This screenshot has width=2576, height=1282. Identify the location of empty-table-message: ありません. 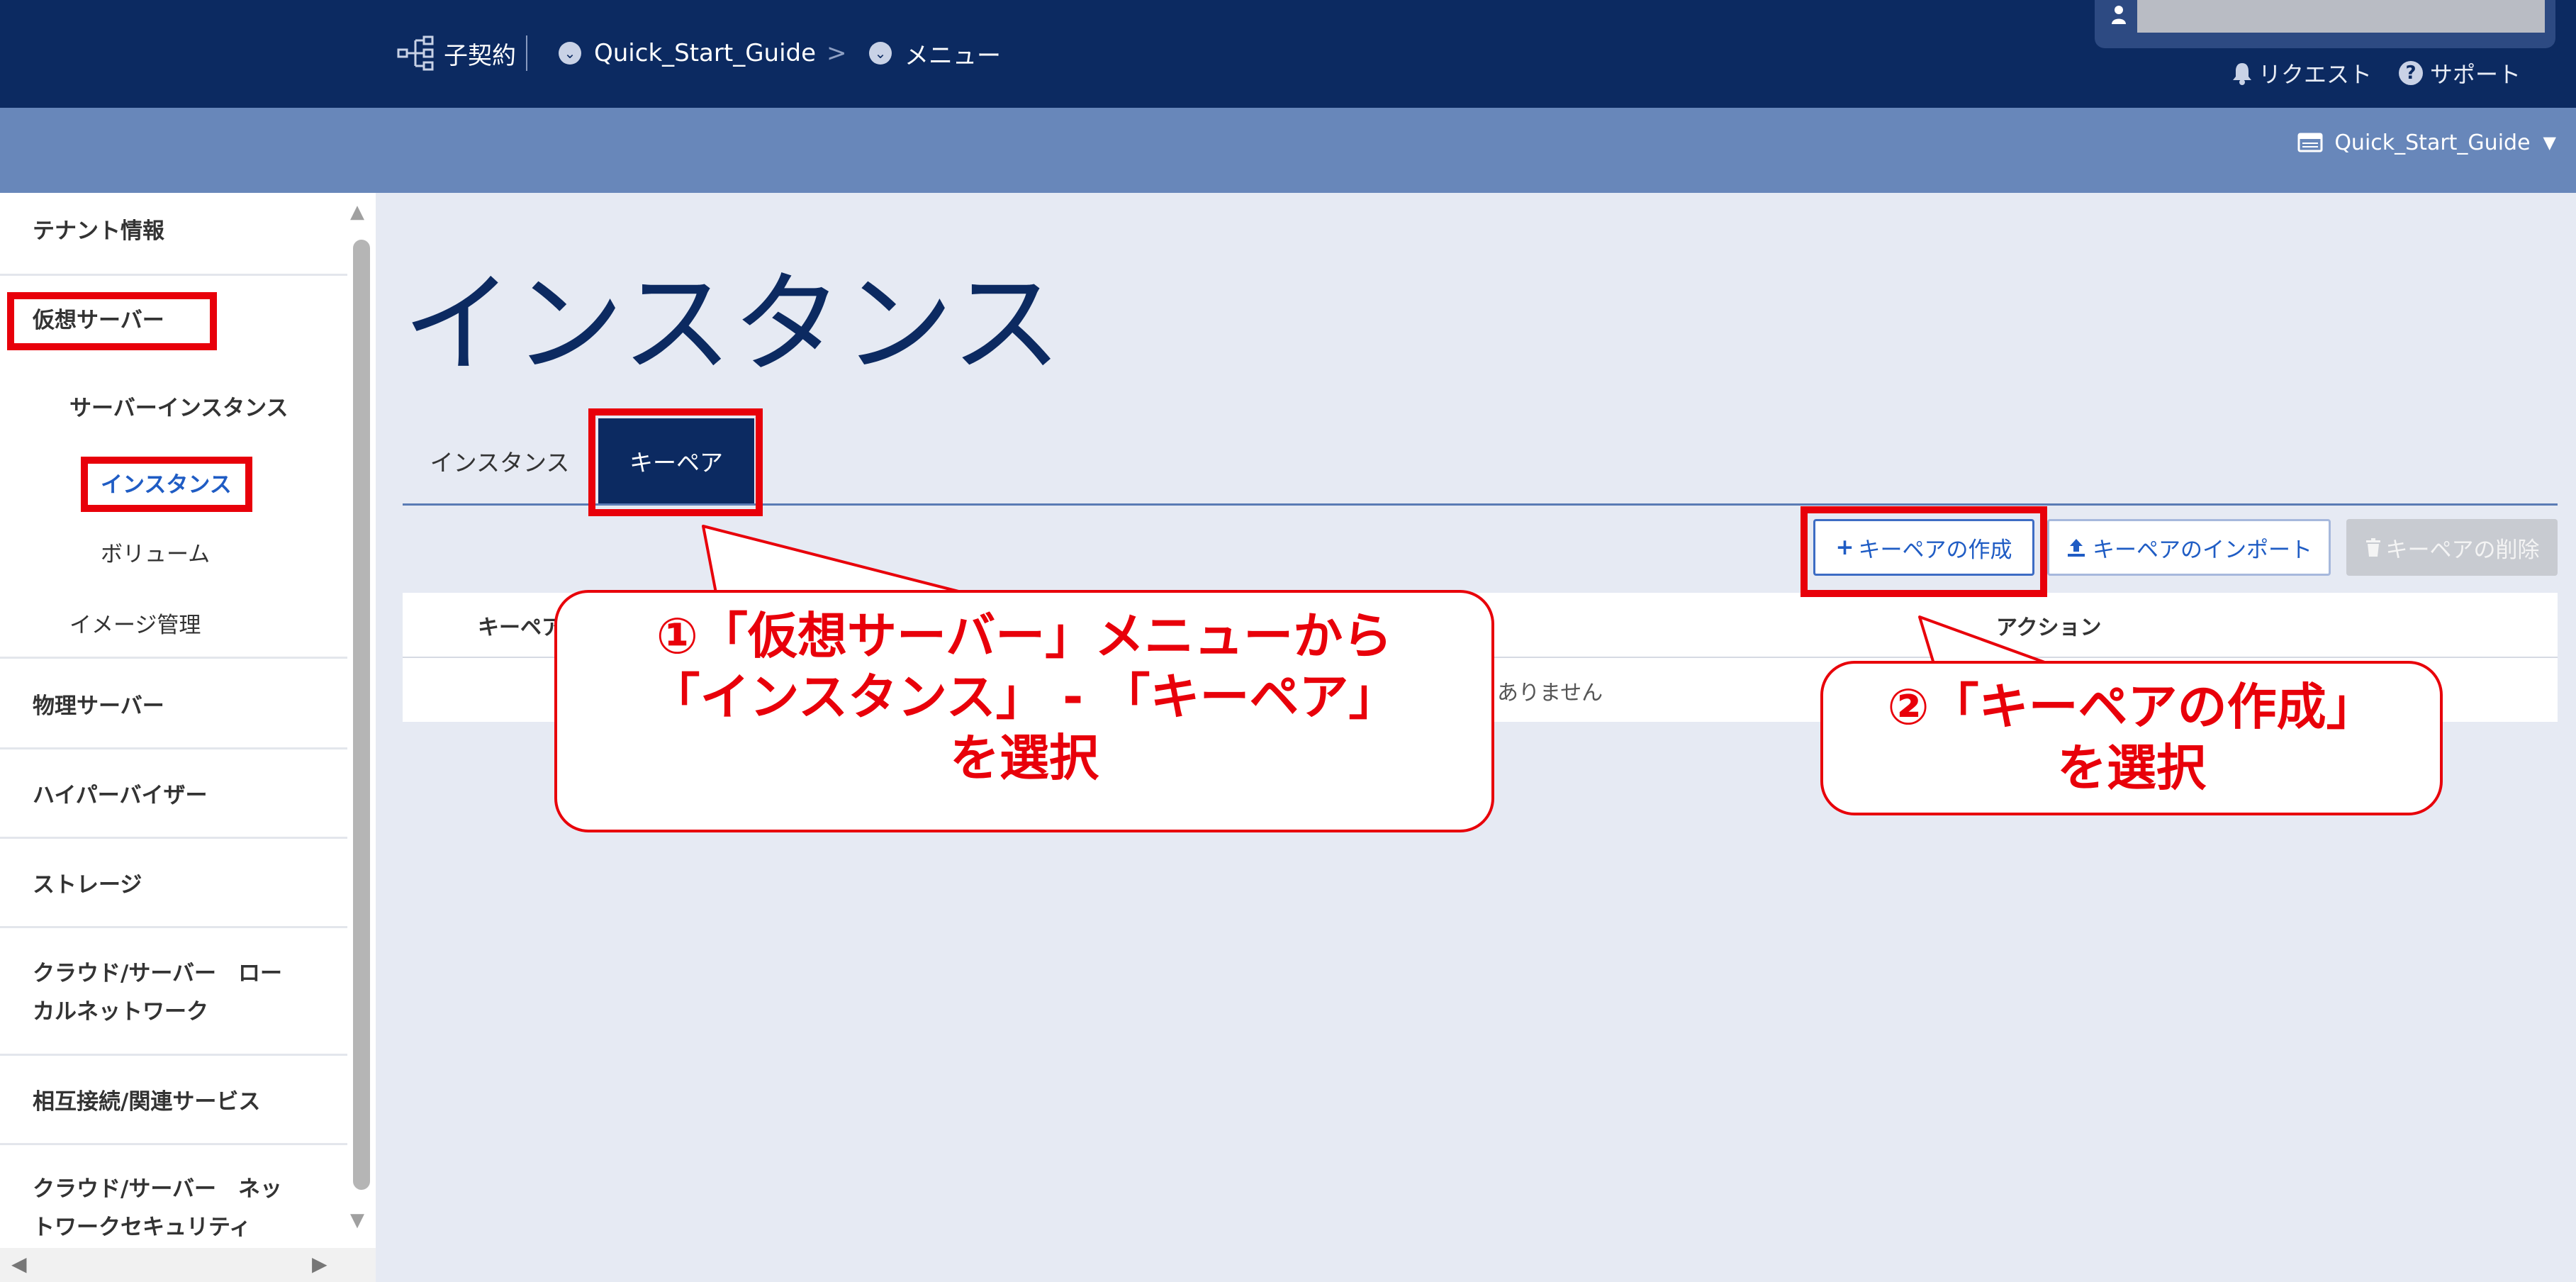
(1550, 693).